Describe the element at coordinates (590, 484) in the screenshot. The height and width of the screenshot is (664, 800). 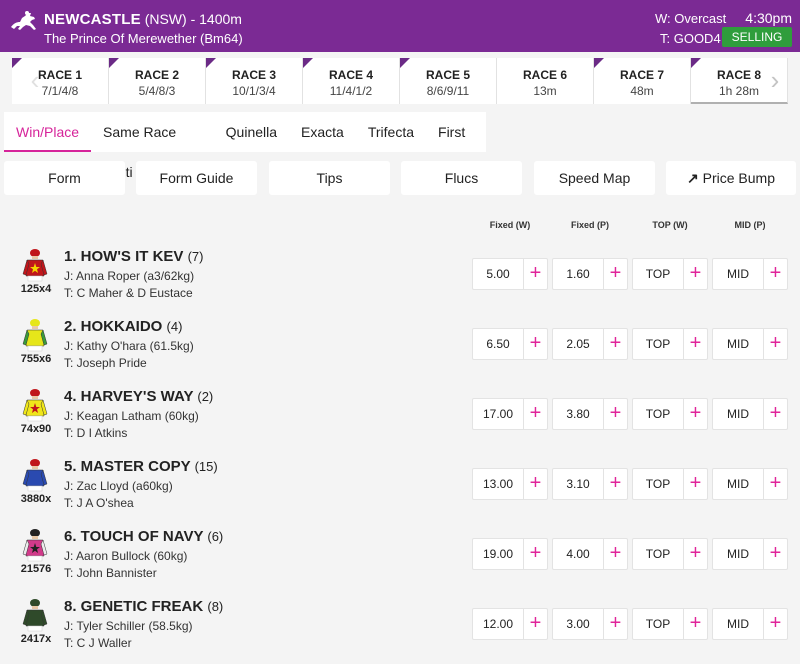
I see `fixed-place-button: 3.10 +` at that location.